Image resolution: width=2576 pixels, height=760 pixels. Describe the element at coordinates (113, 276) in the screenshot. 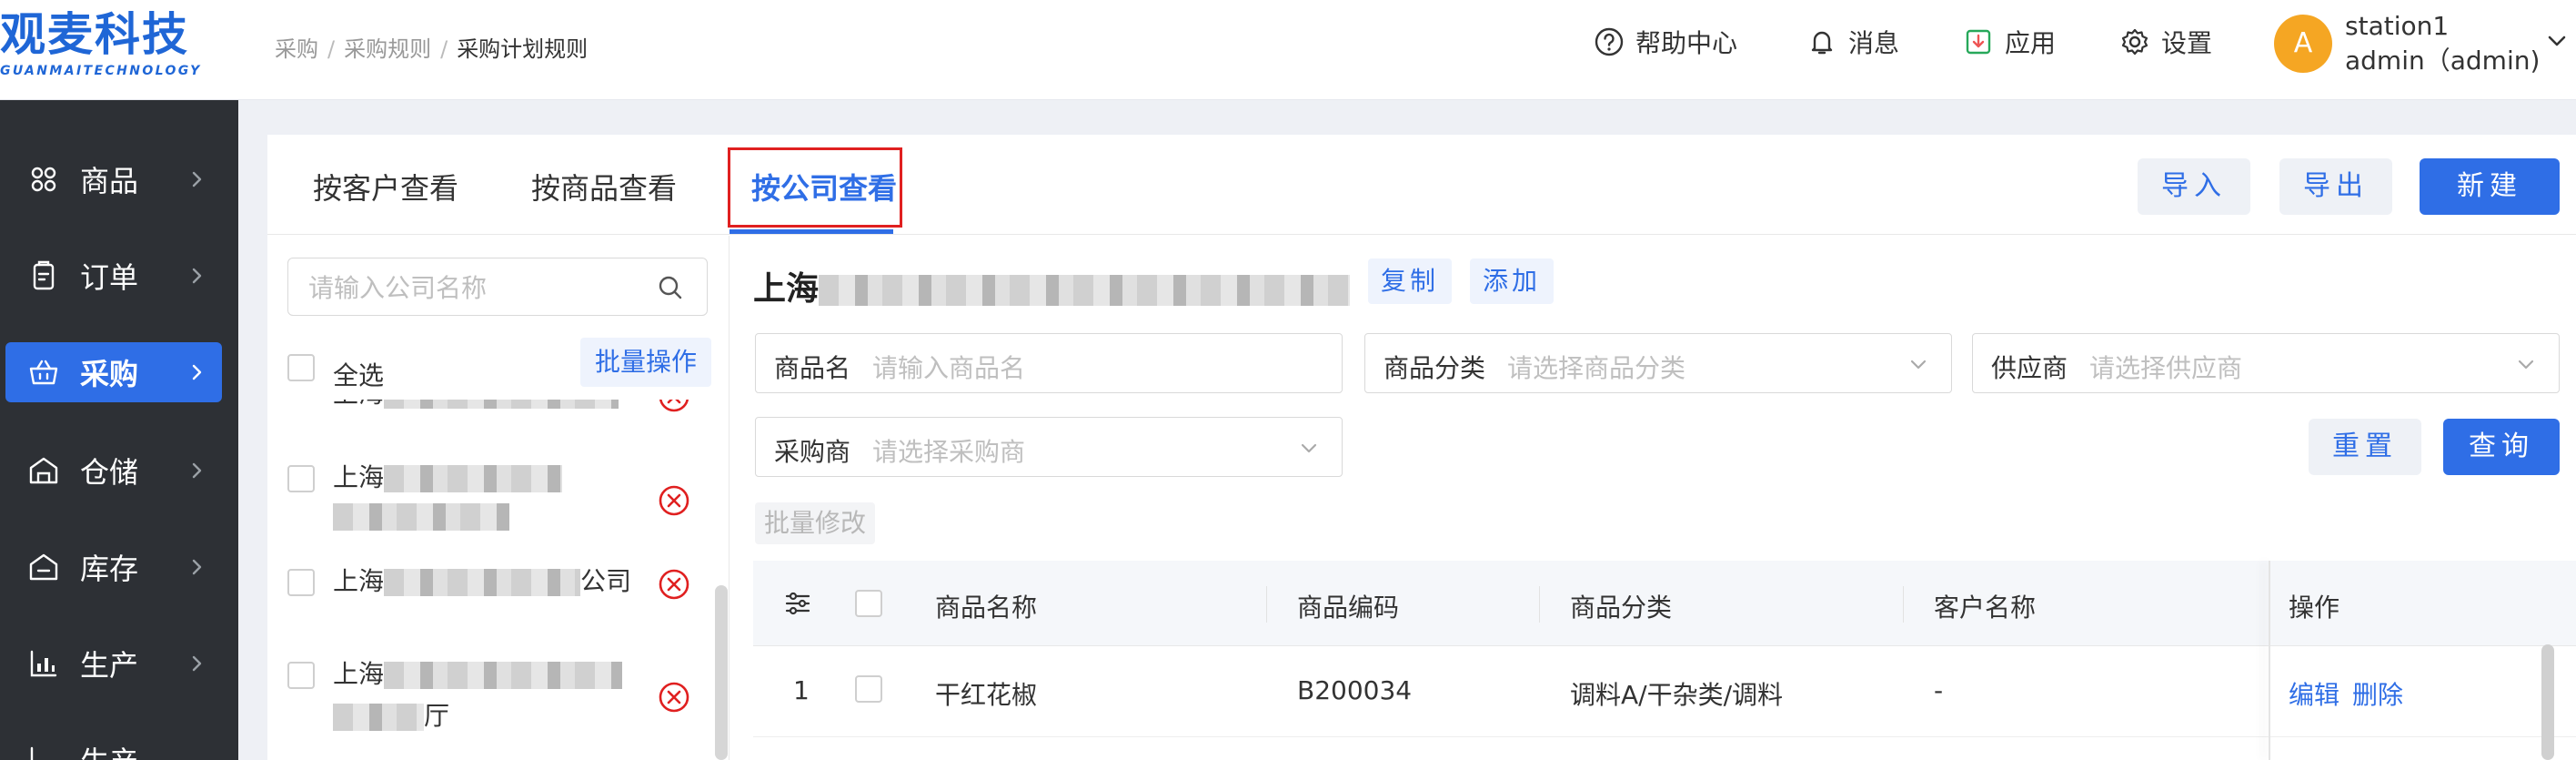

I see `sidebar-item-orders: 订单` at that location.